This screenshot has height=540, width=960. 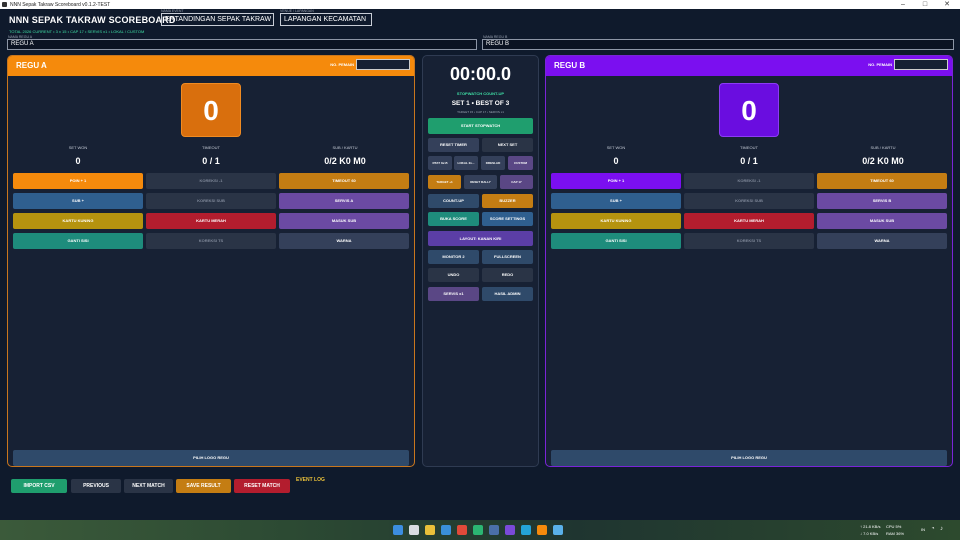 What do you see at coordinates (616, 241) in the screenshot?
I see `team-b-switch-side-button: GANTI SISI` at bounding box center [616, 241].